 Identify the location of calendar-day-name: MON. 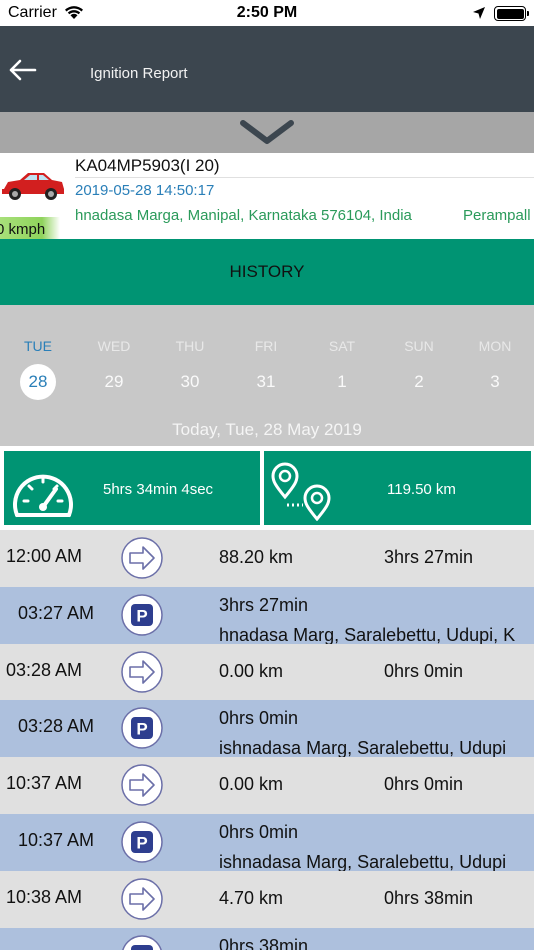
(495, 346).